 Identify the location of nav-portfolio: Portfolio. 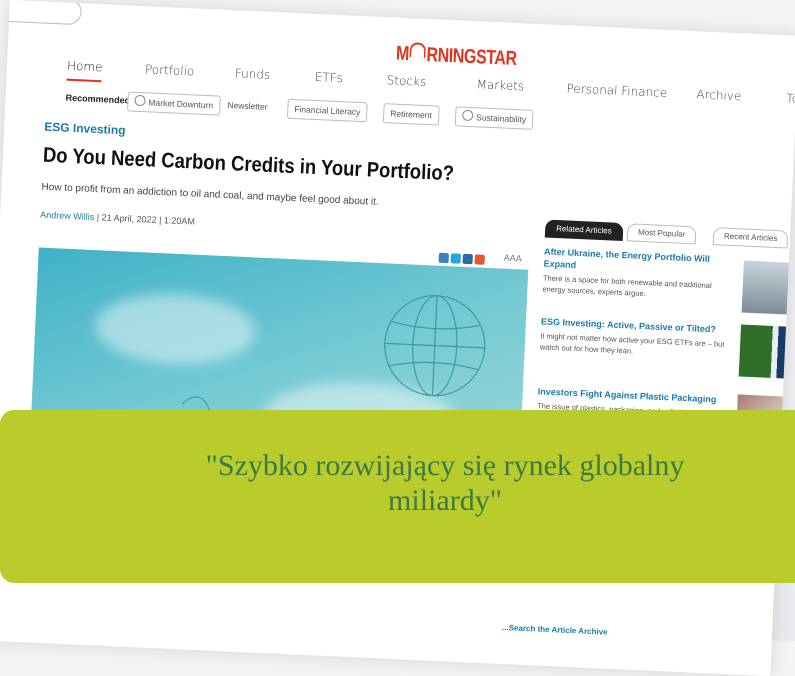
(170, 70).